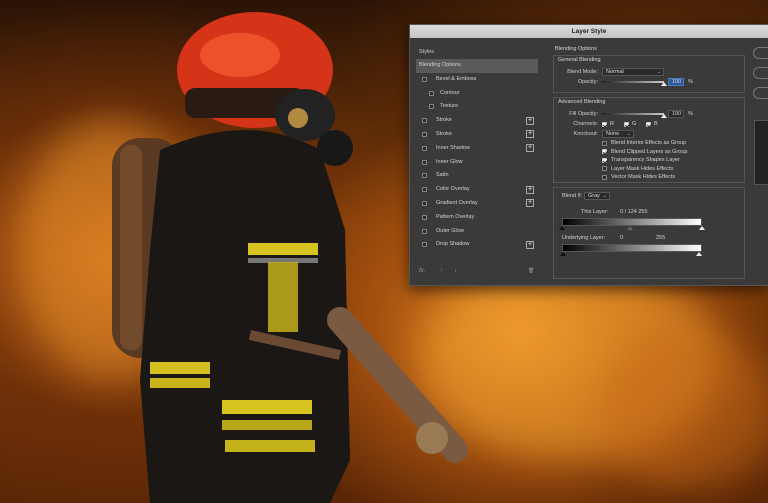 The height and width of the screenshot is (503, 768). I want to click on style-item: Outer Glow, so click(477, 232).